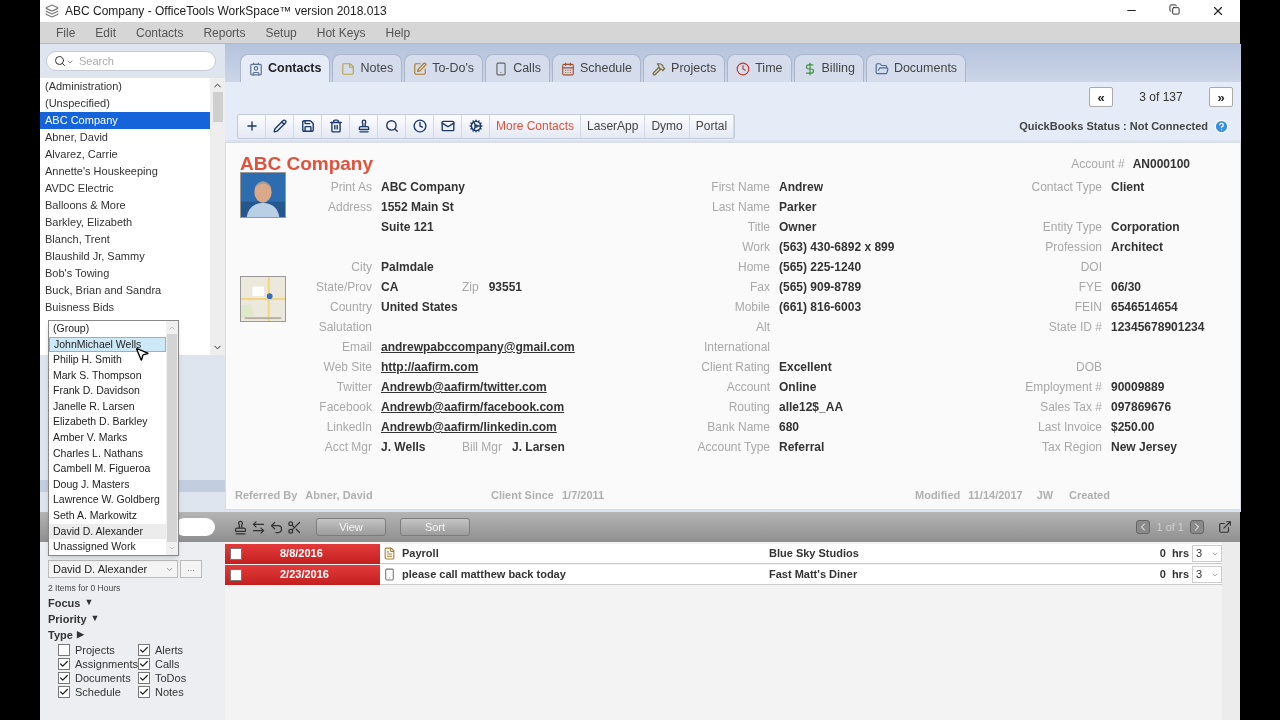 This screenshot has width=1280, height=720. Describe the element at coordinates (469, 427) in the screenshot. I see `link: Andrewb@aafirm/linkedin.com` at that location.